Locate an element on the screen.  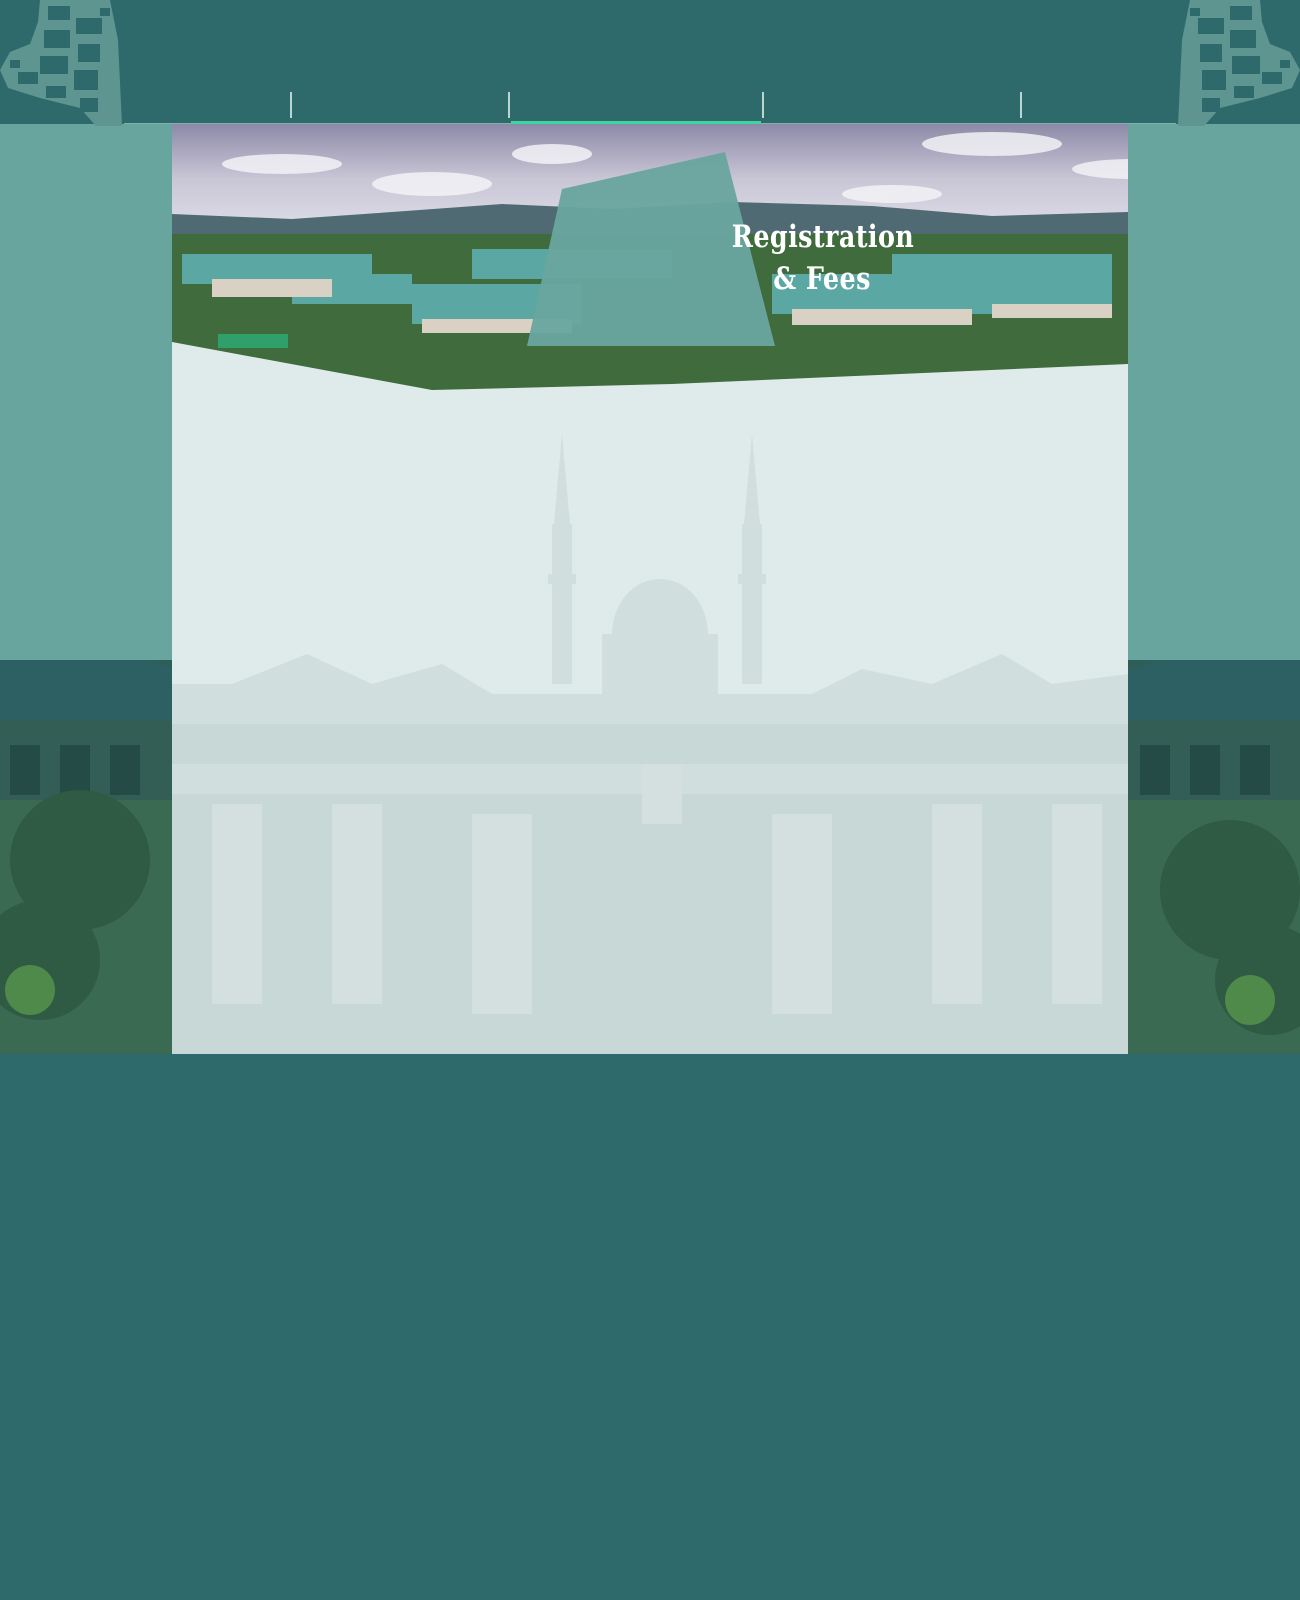
main-nav is located at coordinates (650, 107).